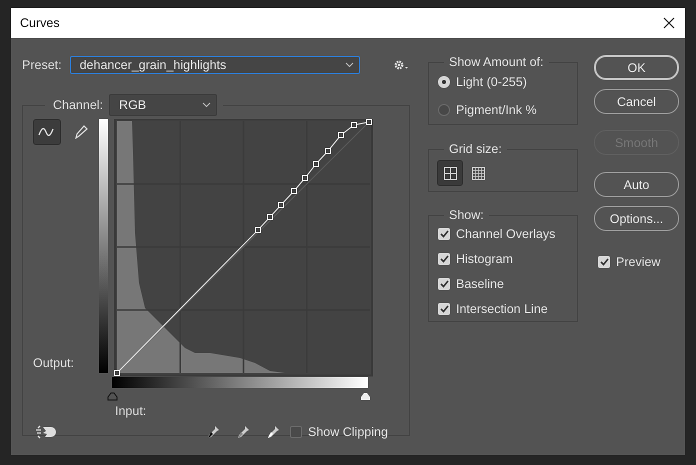 This screenshot has width=696, height=465. What do you see at coordinates (496, 110) in the screenshot?
I see `radio-label: Pigment/Ink %` at bounding box center [496, 110].